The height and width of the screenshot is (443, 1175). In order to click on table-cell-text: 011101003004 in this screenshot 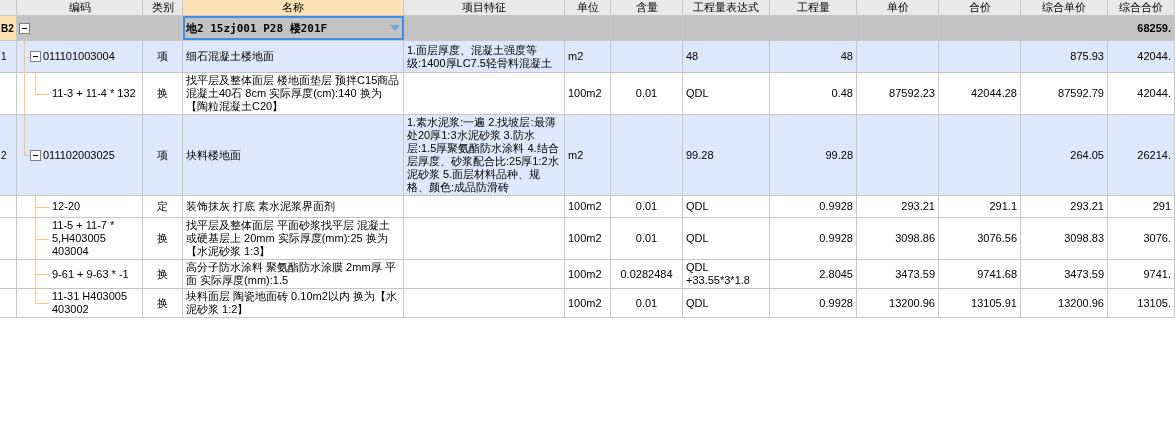, I will do `click(78, 56)`.